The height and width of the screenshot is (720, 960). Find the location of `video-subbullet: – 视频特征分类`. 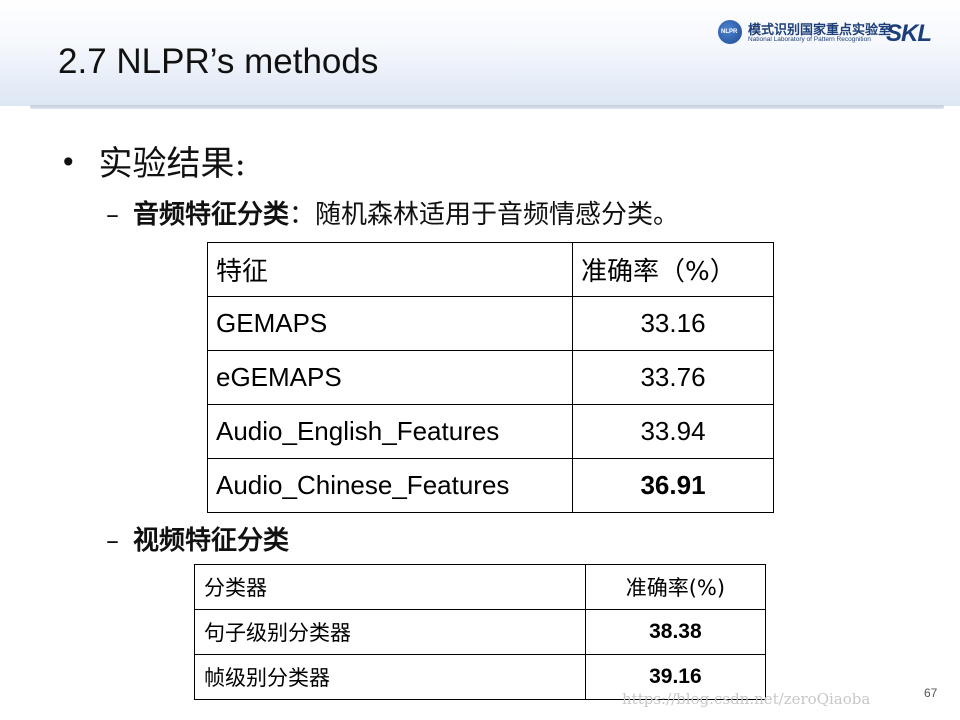

video-subbullet: – 视频特征分类 is located at coordinates (197, 538).